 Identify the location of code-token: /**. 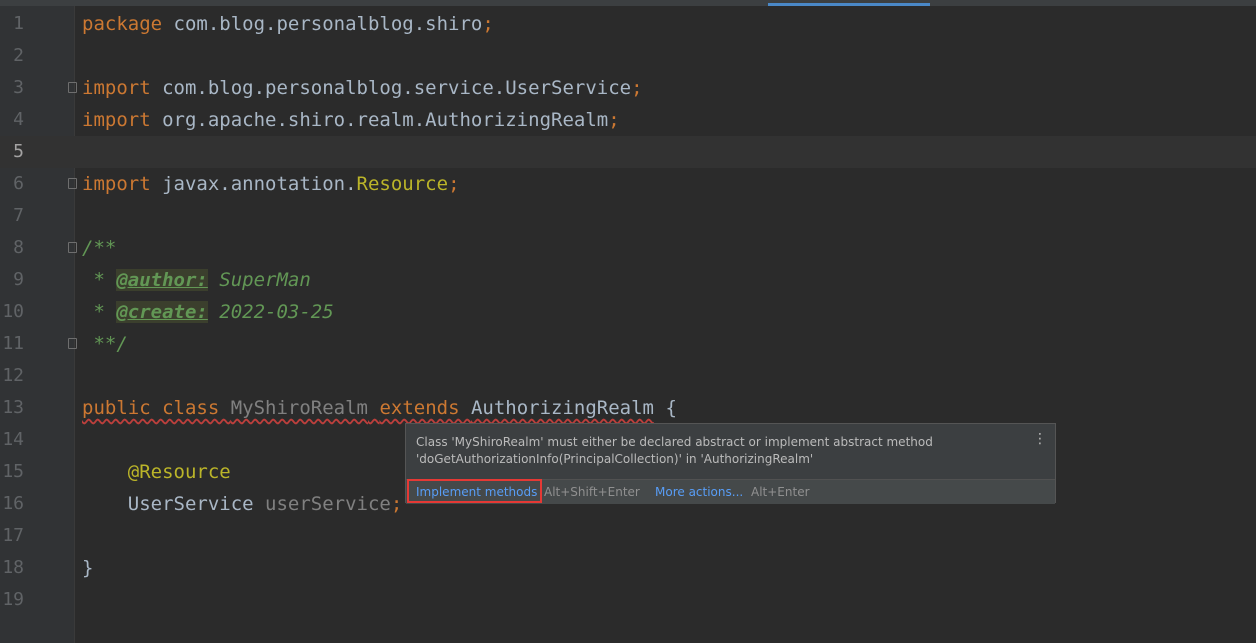
(99, 248).